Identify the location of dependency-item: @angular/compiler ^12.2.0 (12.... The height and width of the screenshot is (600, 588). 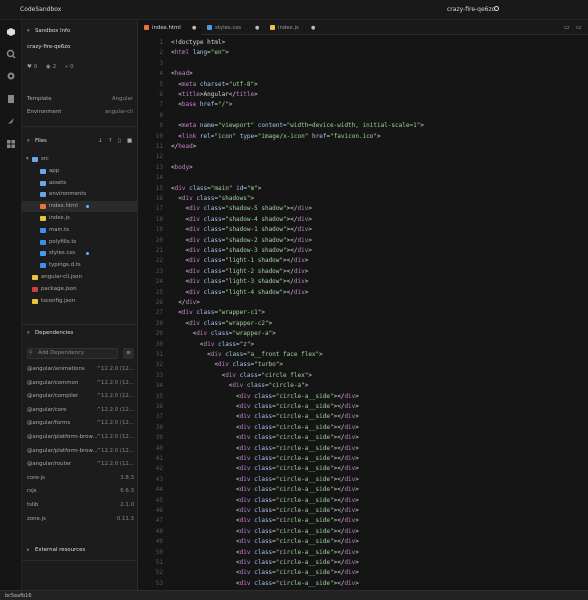
(80, 397).